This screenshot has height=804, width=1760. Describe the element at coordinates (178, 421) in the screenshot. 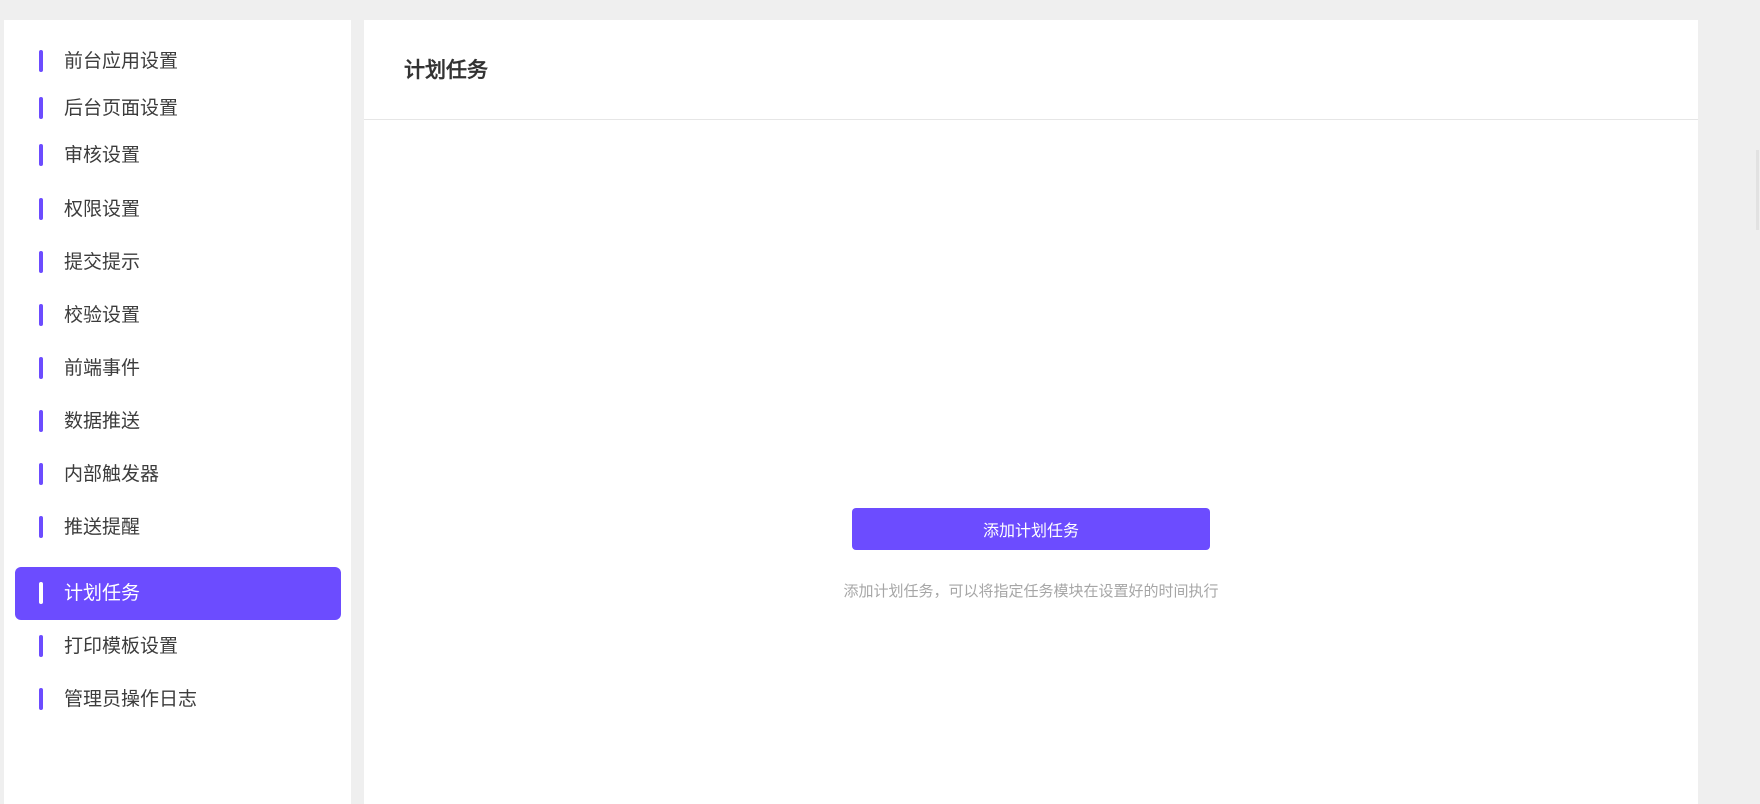

I see `sidebar-item-data-push: 数据推送` at that location.